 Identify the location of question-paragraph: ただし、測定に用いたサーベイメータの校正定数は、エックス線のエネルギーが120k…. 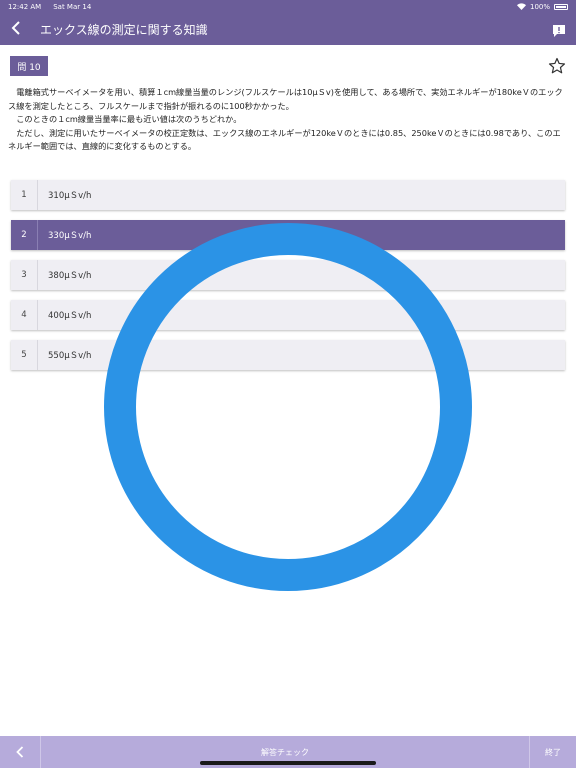
(284, 139).